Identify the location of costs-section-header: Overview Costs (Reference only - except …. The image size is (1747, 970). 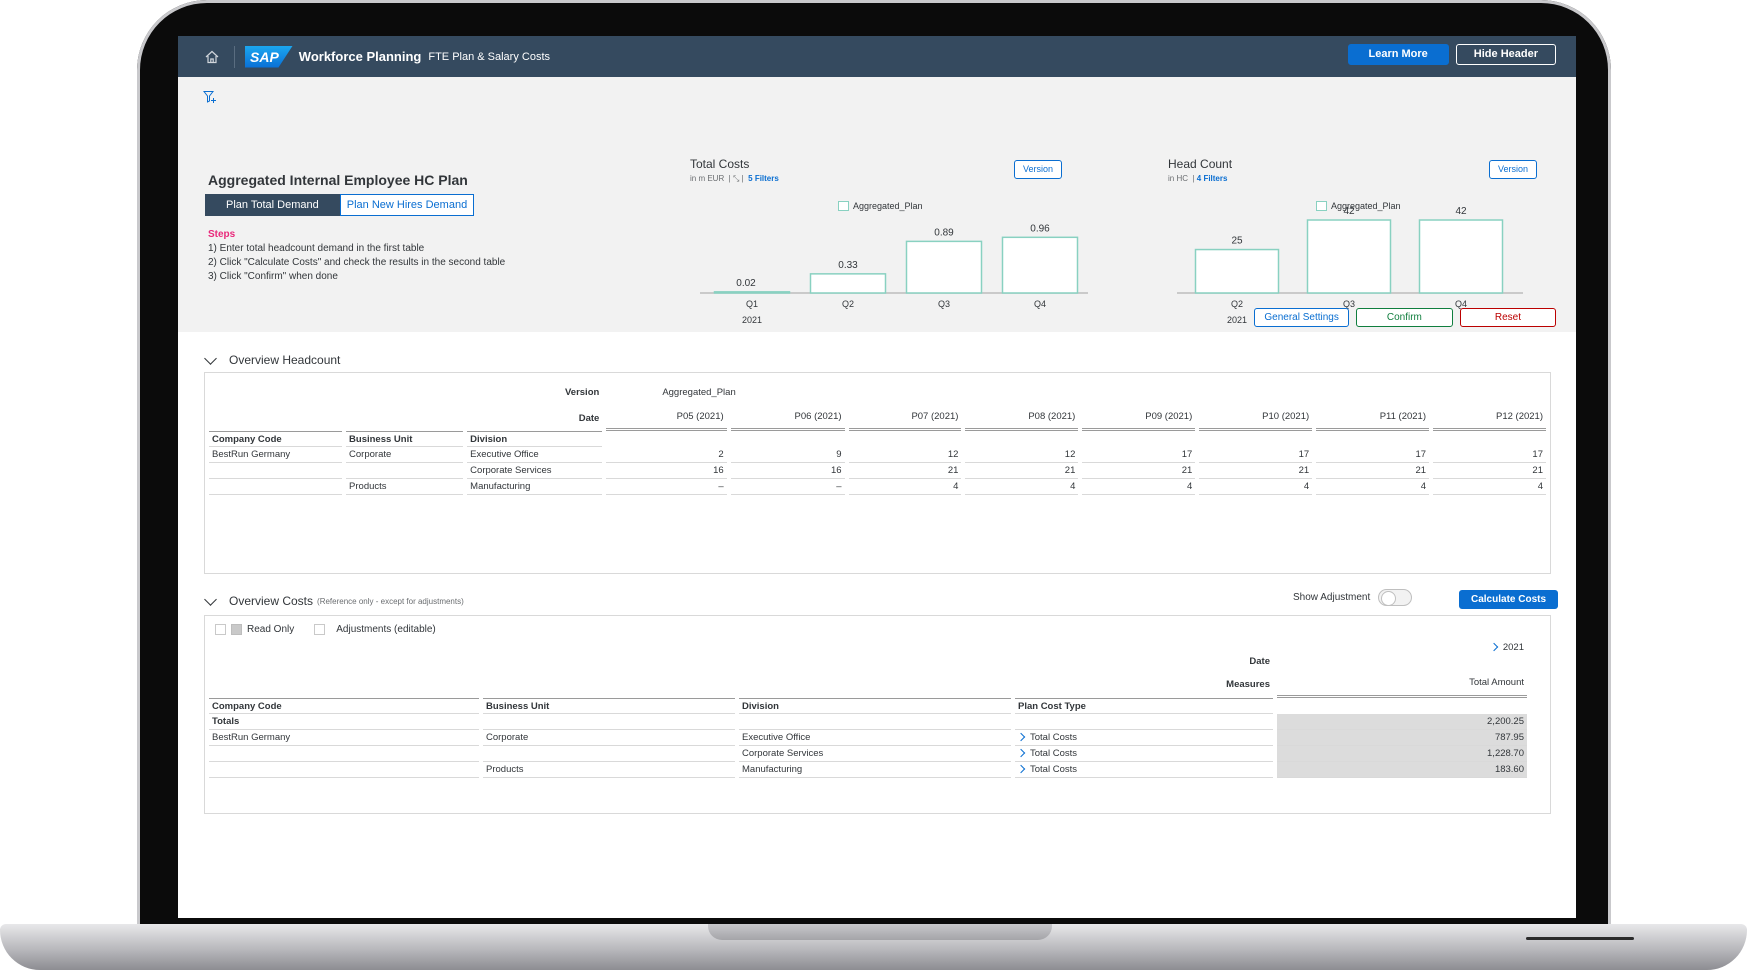
(334, 600).